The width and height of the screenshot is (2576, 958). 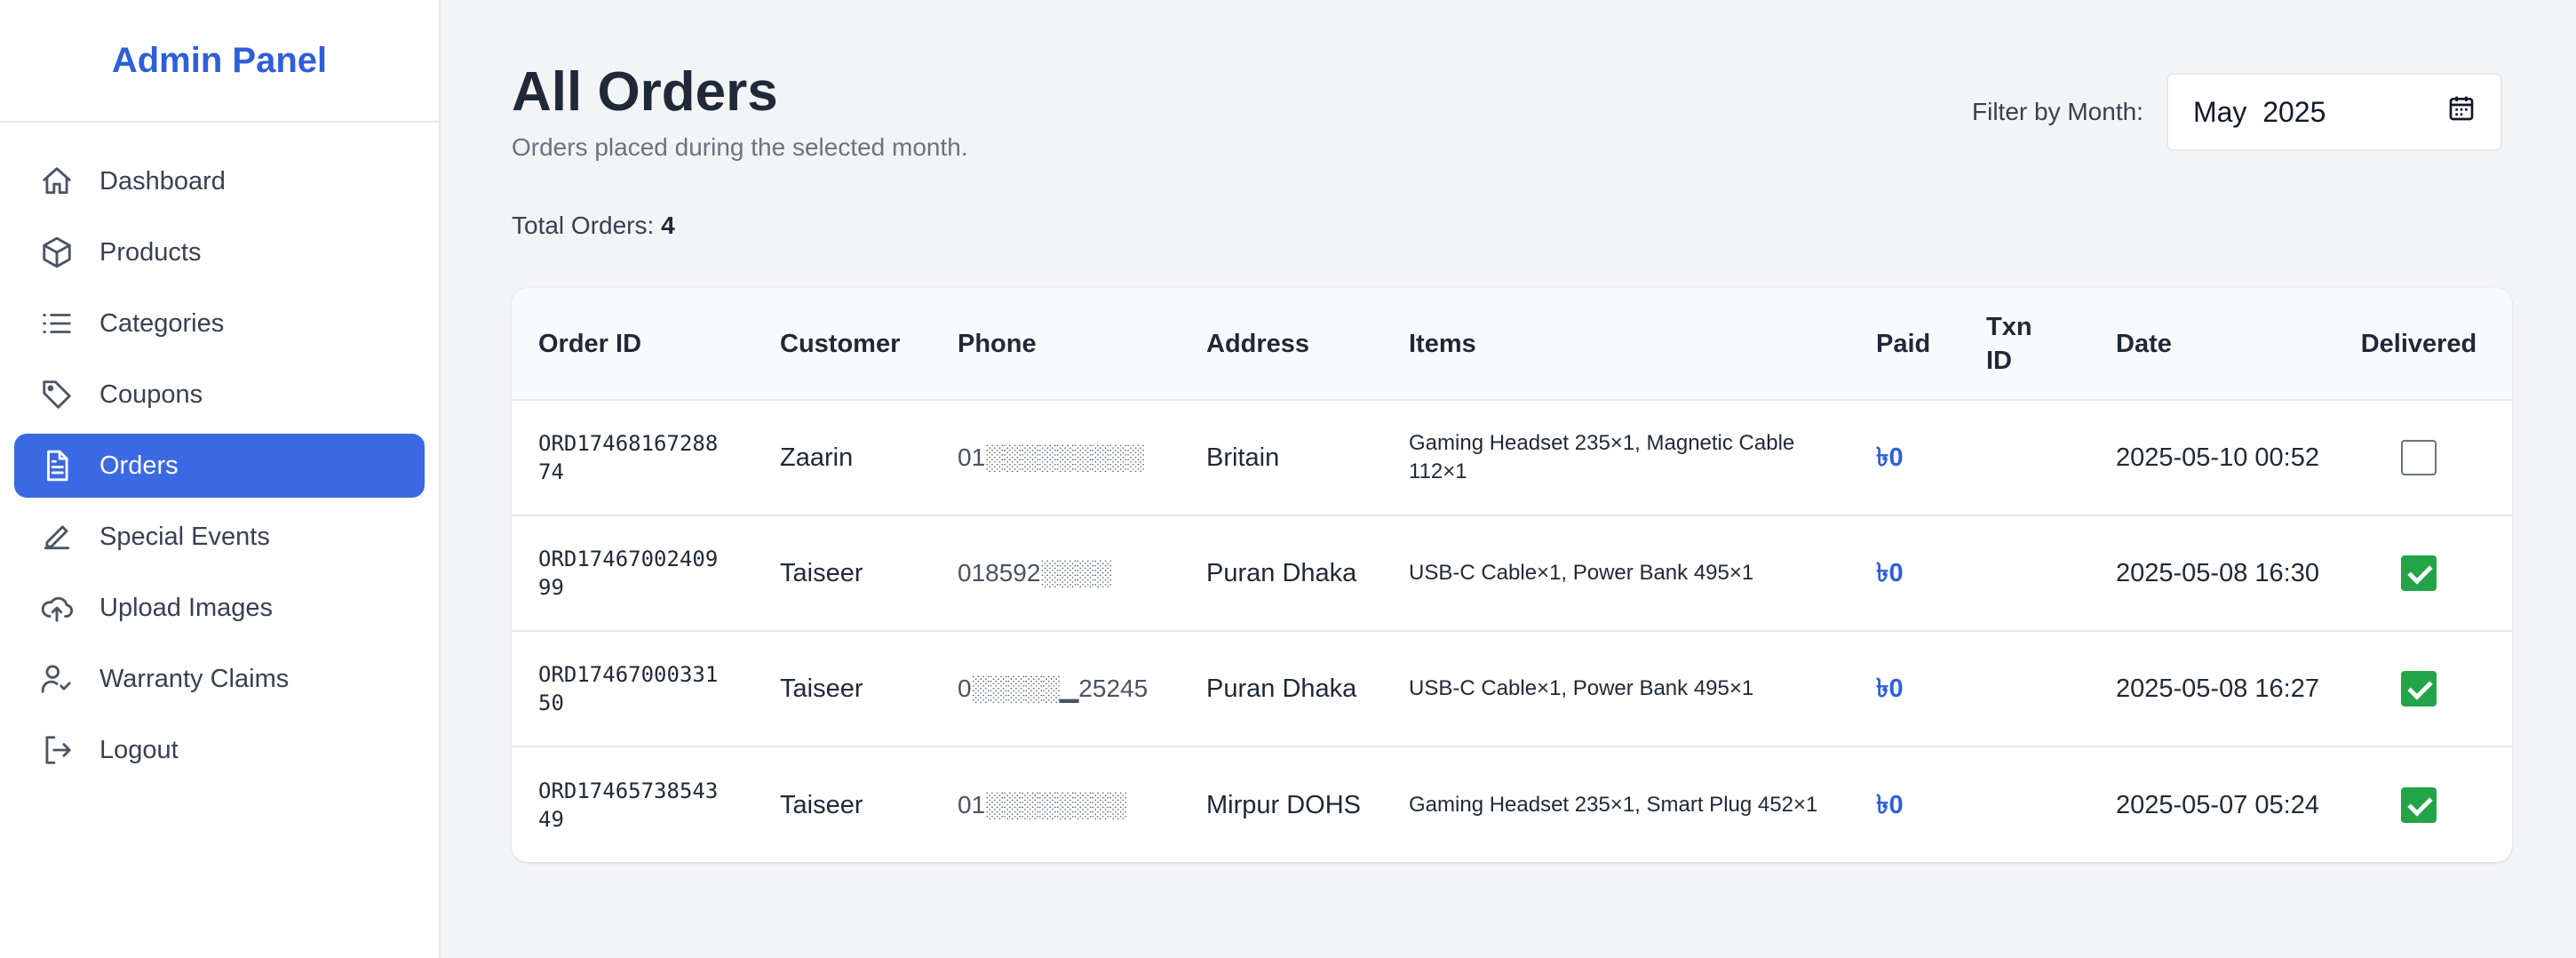 What do you see at coordinates (2418, 343) in the screenshot?
I see `column-header-delivered: Delivered` at bounding box center [2418, 343].